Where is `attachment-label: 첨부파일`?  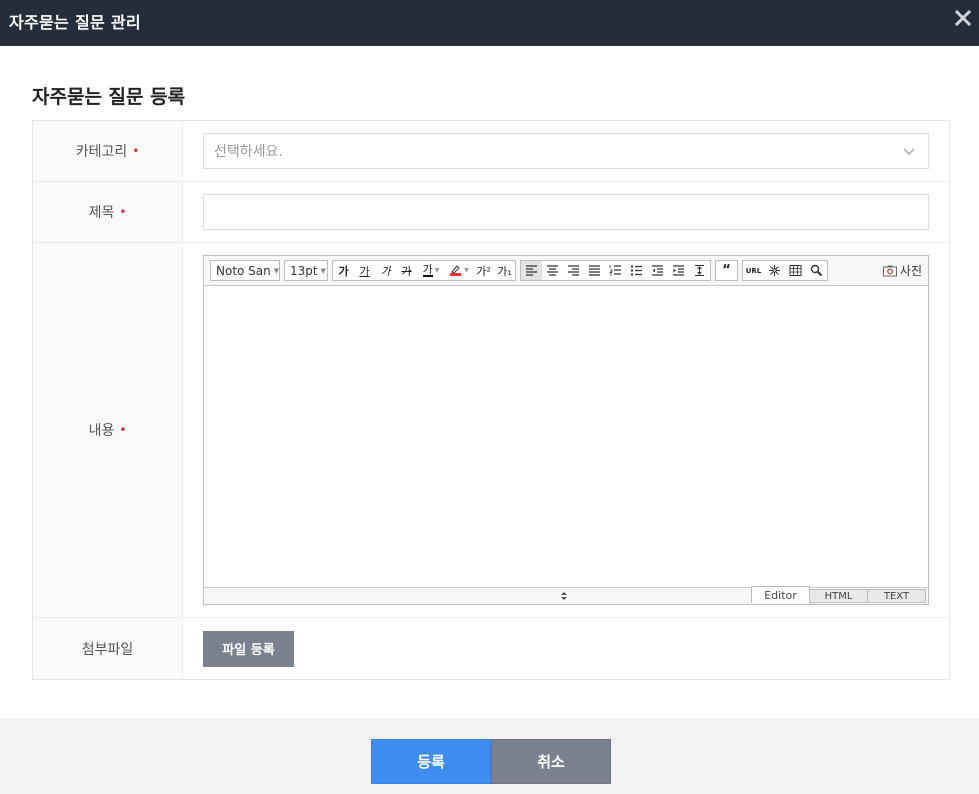
attachment-label: 첨부파일 is located at coordinates (108, 648).